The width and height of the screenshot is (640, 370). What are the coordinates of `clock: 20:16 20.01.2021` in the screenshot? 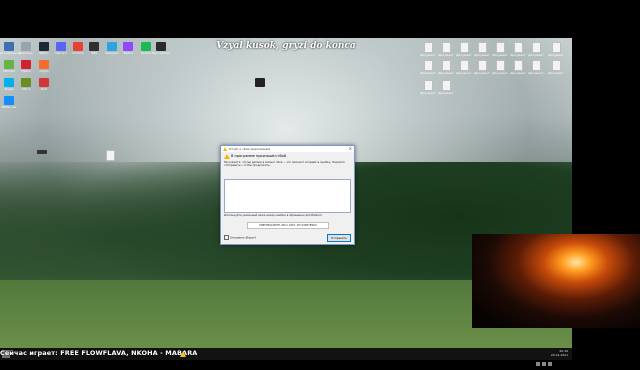 It's located at (559, 353).